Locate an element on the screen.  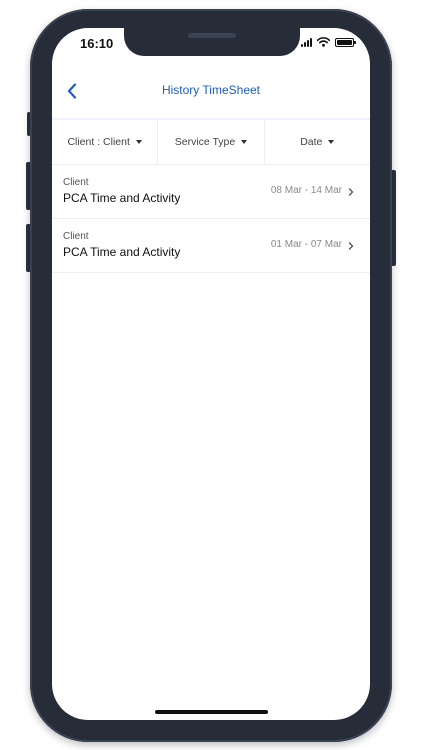
speaker-grille is located at coordinates (212, 35).